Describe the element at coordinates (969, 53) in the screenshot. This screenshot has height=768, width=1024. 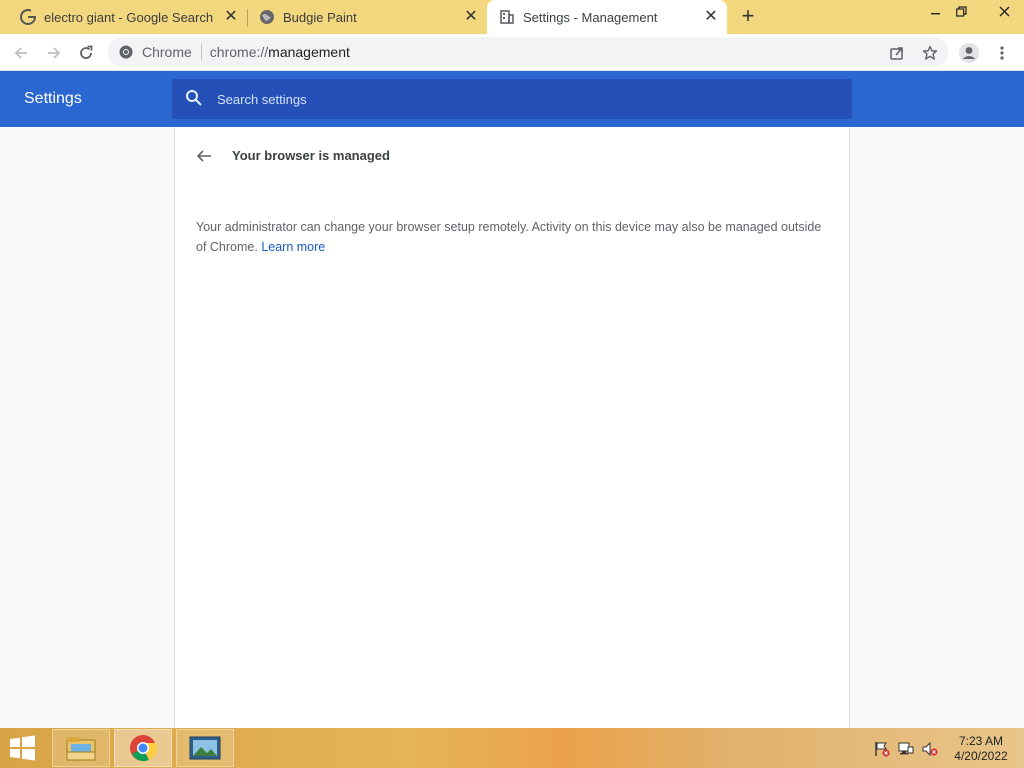
I see `profile-avatar-icon` at that location.